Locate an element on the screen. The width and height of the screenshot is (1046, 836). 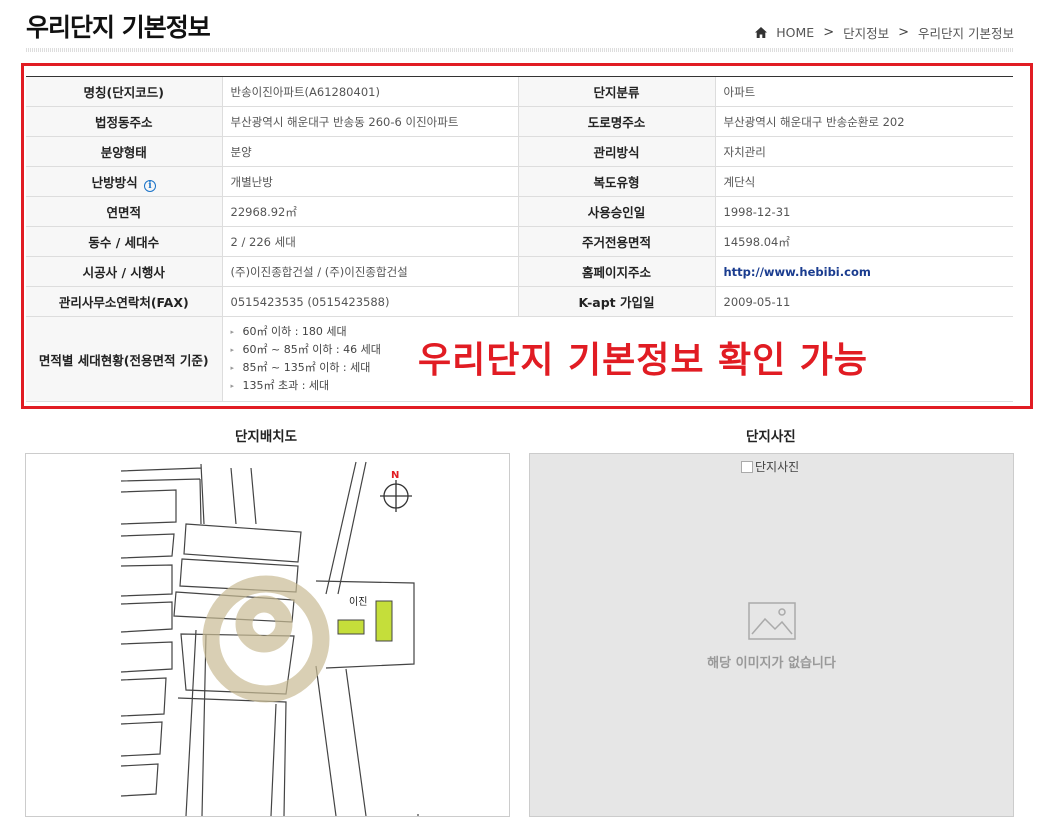
layout-map-title: 단지배치도 is located at coordinates (266, 437).